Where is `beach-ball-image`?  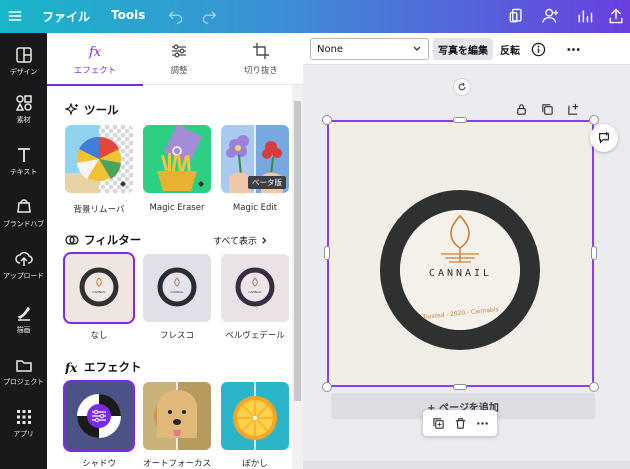
beach-ball-image is located at coordinates (99, 159).